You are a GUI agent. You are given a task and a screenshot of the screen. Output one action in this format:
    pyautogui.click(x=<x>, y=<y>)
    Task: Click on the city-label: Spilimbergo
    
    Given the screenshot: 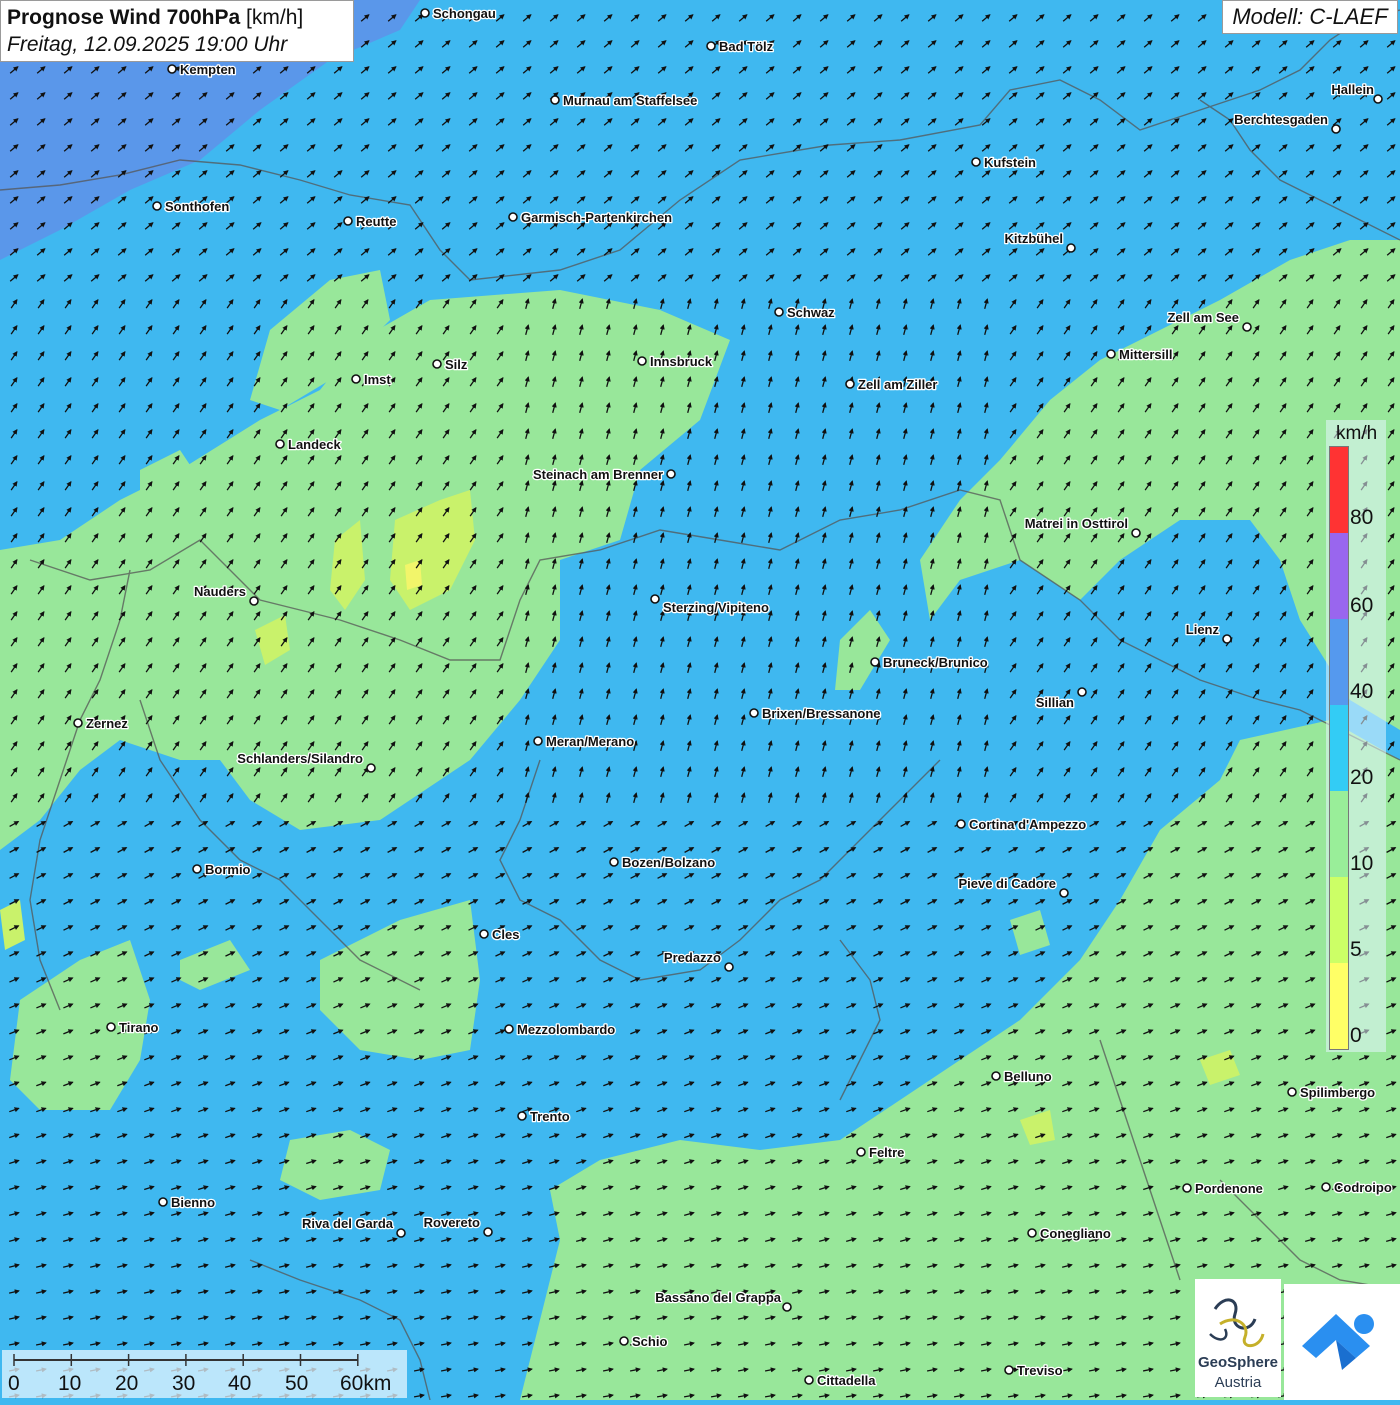 What is the action you would take?
    pyautogui.click(x=1337, y=1092)
    